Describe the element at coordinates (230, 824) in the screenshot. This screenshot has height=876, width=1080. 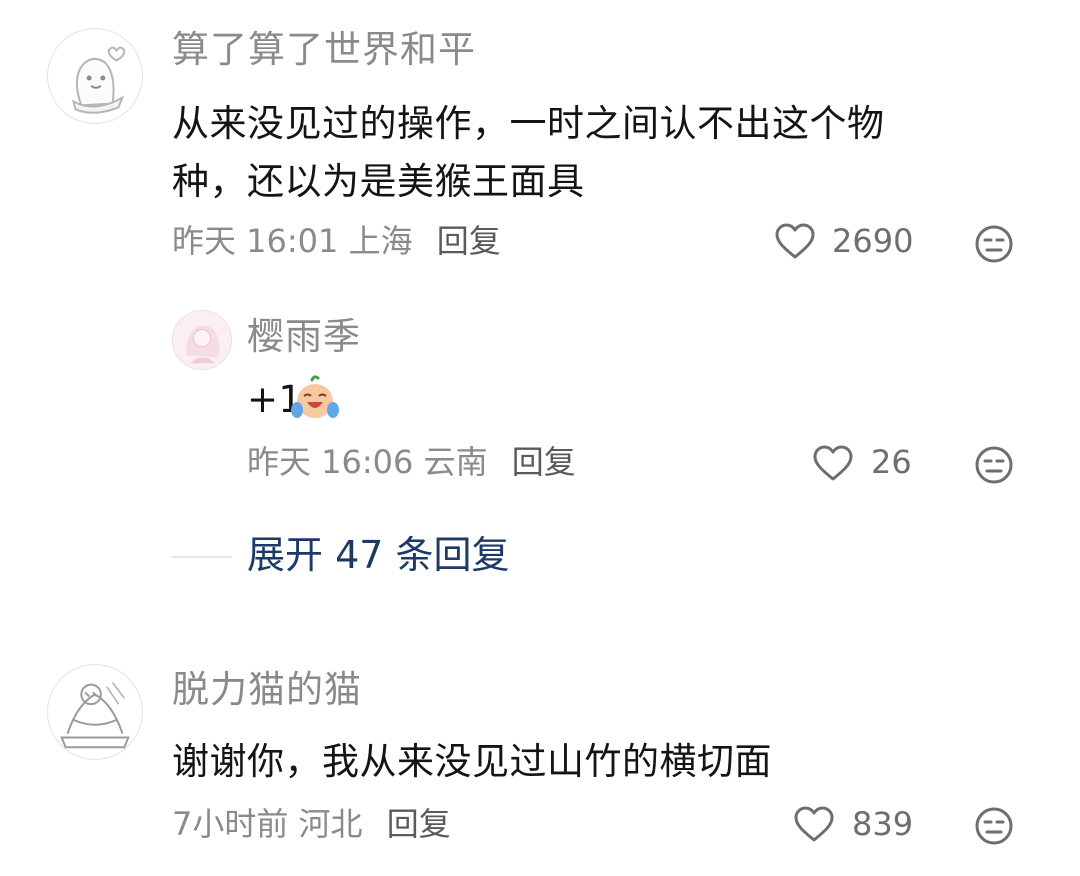
I see `comment-time: 7小时前` at that location.